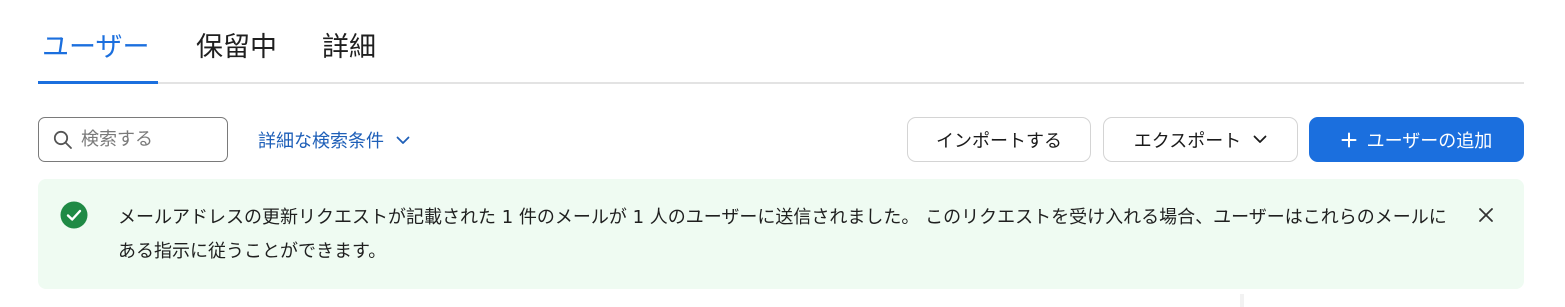 The height and width of the screenshot is (307, 1565). I want to click on tab-details: 詳細, so click(349, 57).